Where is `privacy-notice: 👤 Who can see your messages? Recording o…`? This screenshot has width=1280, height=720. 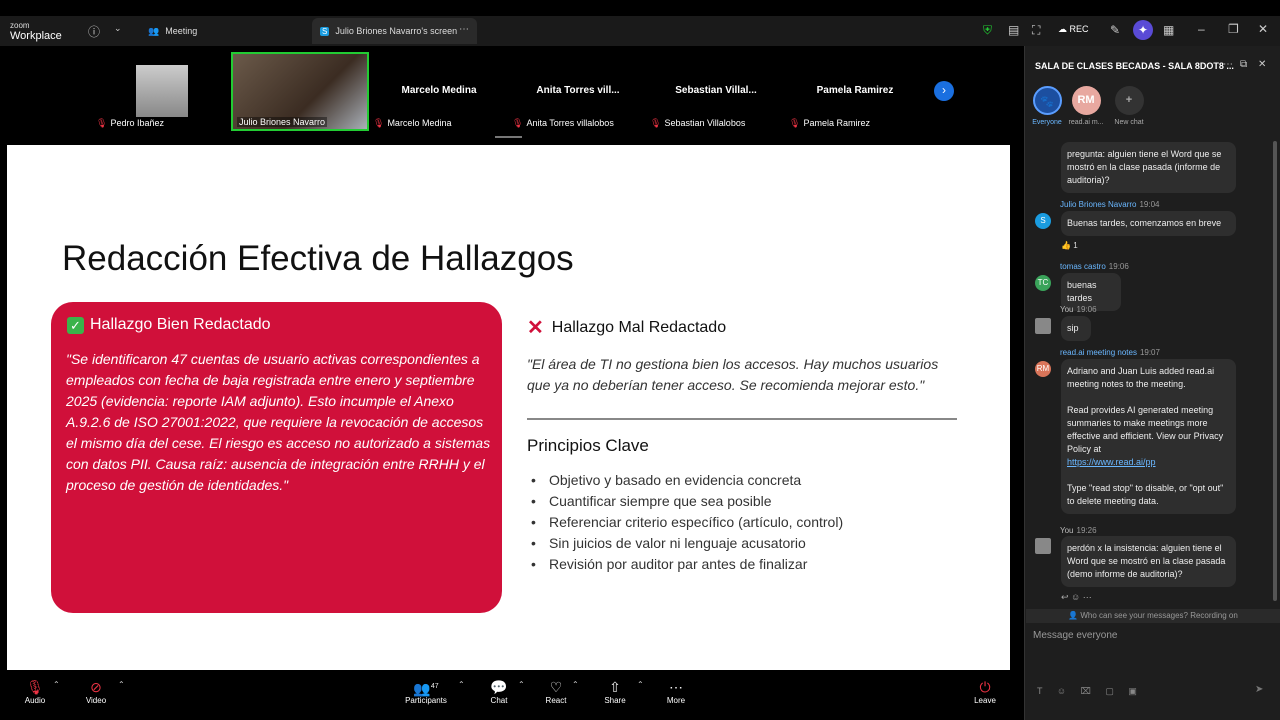
privacy-notice: 👤 Who can see your messages? Recording o… is located at coordinates (1153, 616).